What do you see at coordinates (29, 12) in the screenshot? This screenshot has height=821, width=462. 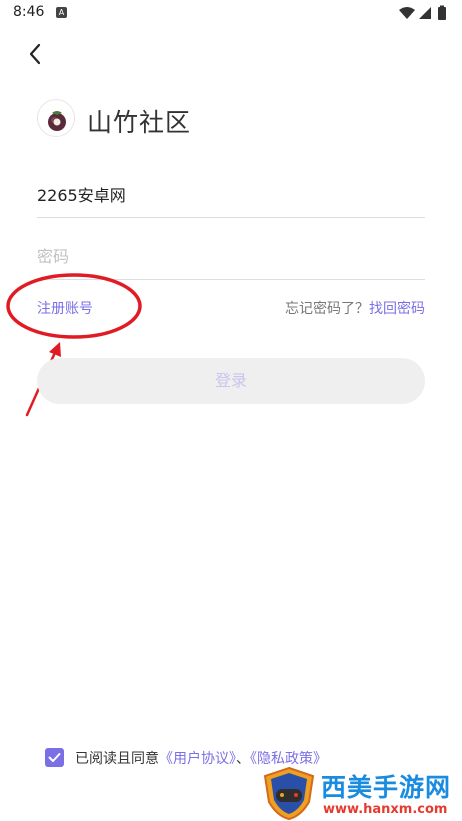 I see `status-time: 8:46` at bounding box center [29, 12].